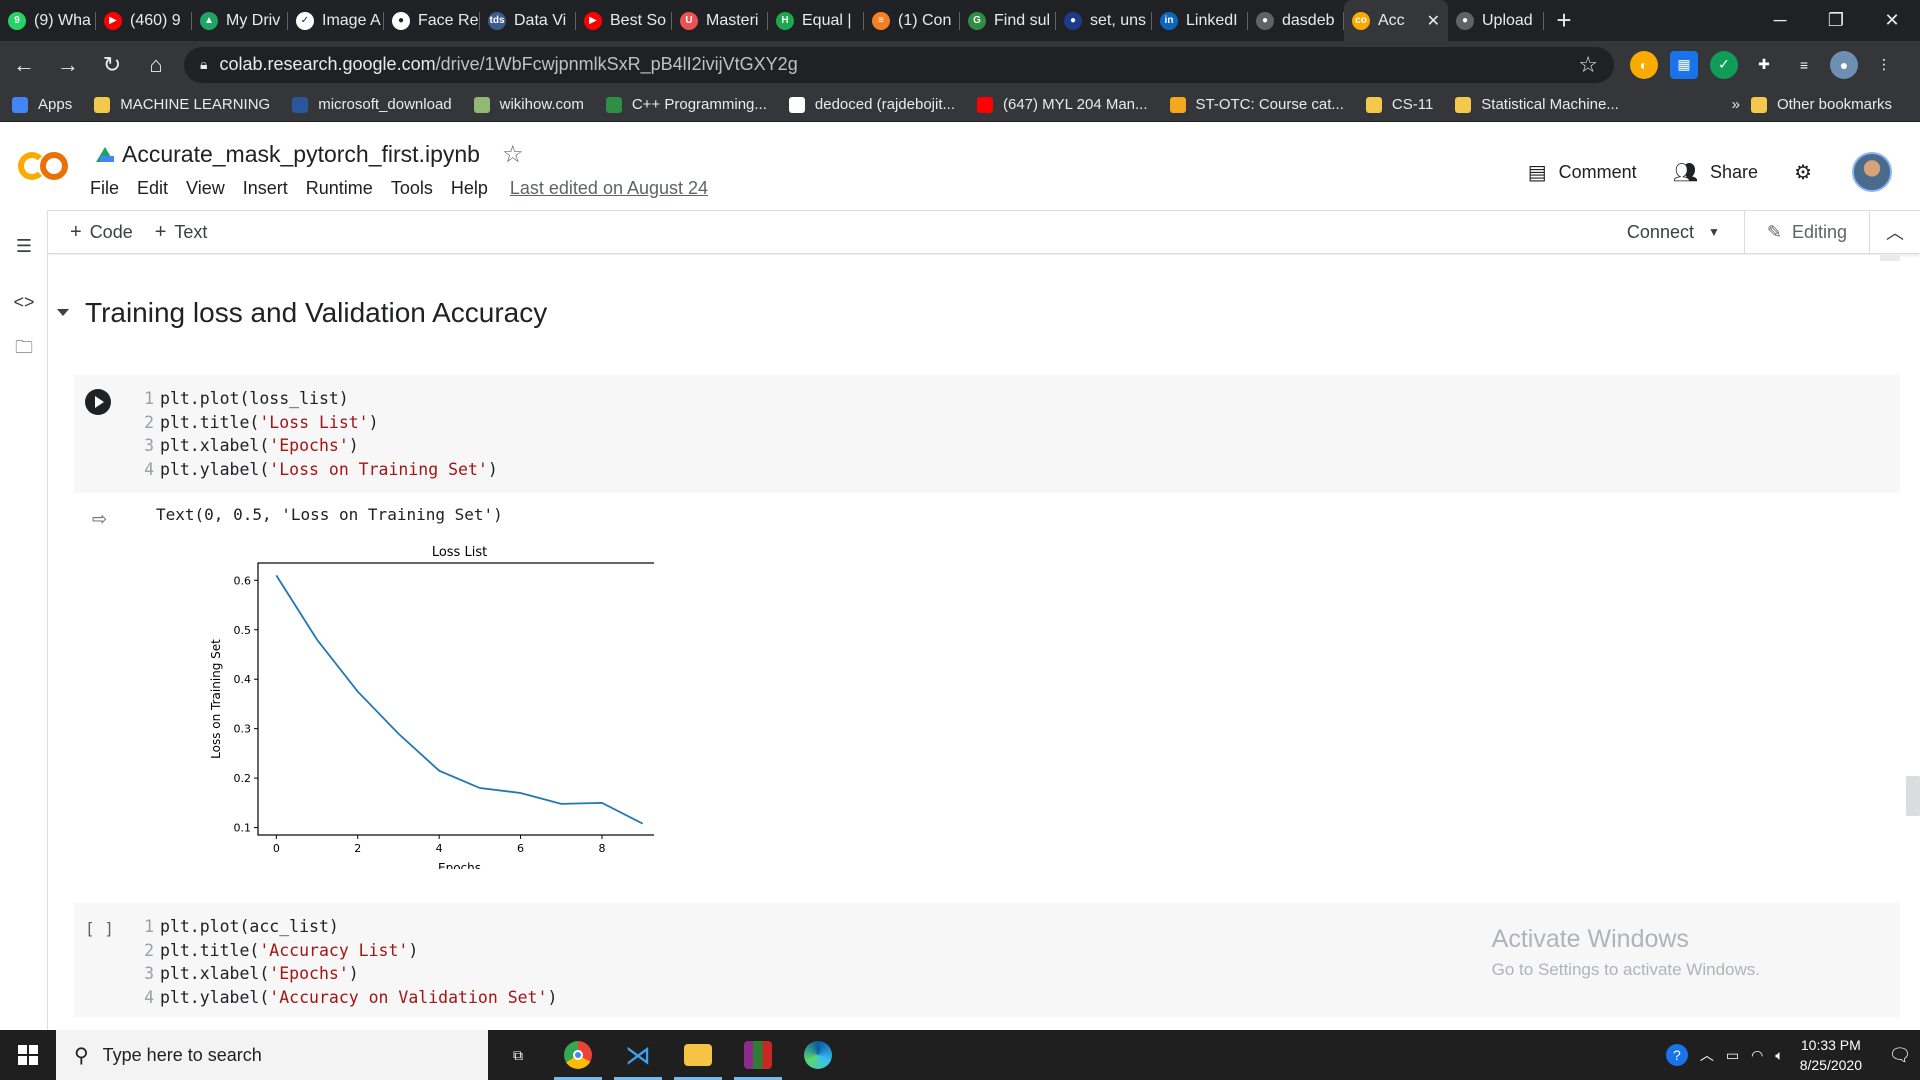 Image resolution: width=1920 pixels, height=1080 pixels. What do you see at coordinates (272, 1055) in the screenshot?
I see `taskbar-search-input: ⚲ Type here to search` at bounding box center [272, 1055].